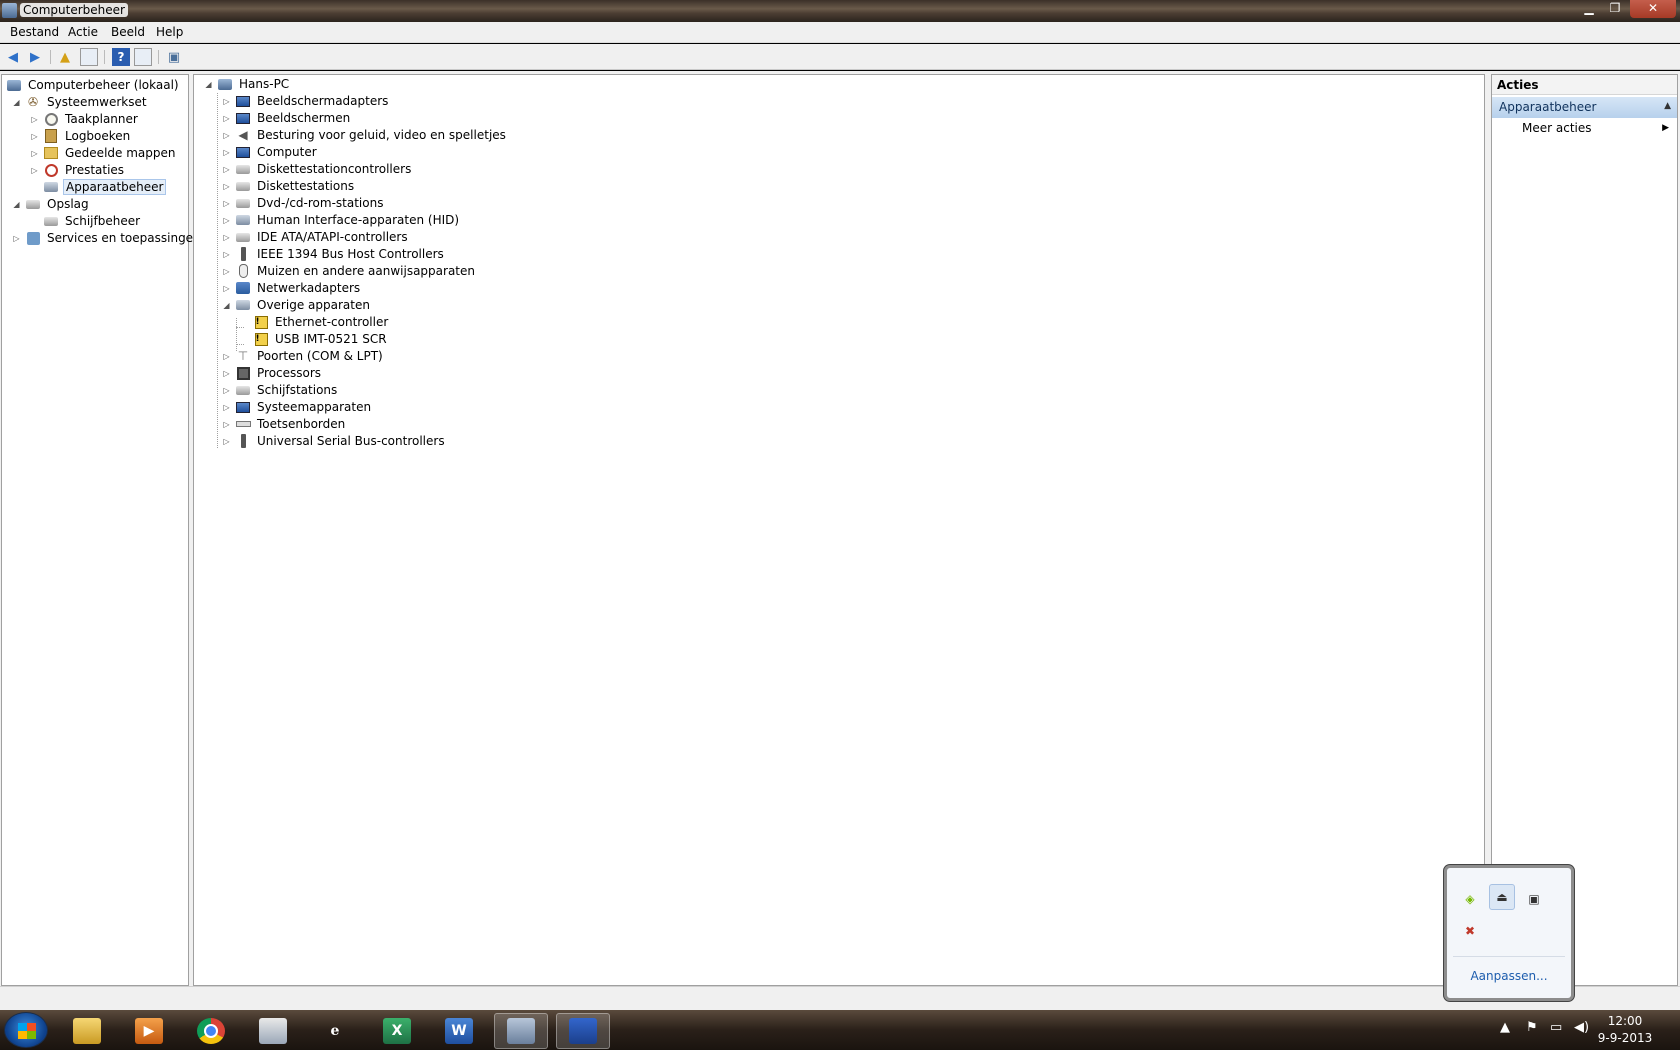 This screenshot has height=1050, width=1680. Describe the element at coordinates (107, 238) in the screenshot. I see `tree-services: ▷ Services en toepassingen` at that location.